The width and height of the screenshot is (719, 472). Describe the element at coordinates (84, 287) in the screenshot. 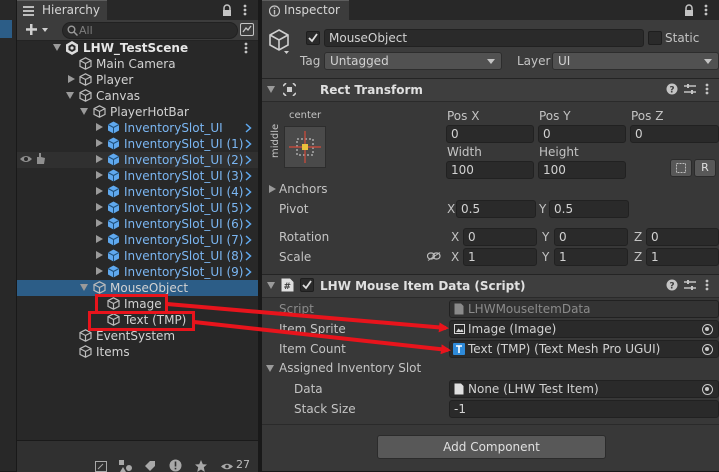

I see `fold-arrow-mouse-object` at that location.